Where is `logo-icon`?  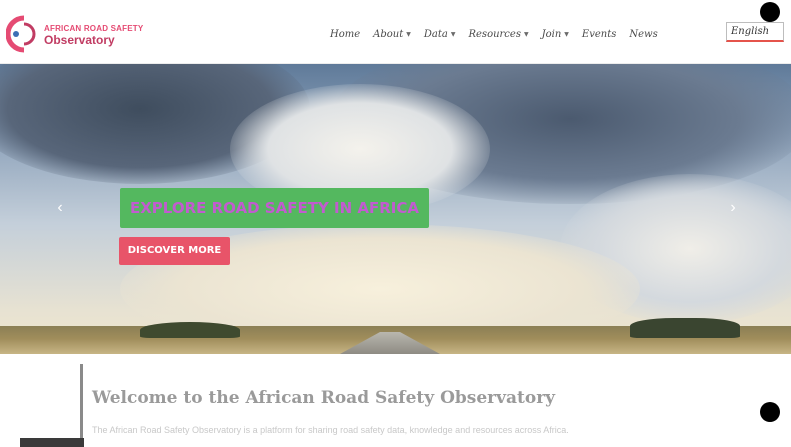
logo-icon is located at coordinates (21, 34).